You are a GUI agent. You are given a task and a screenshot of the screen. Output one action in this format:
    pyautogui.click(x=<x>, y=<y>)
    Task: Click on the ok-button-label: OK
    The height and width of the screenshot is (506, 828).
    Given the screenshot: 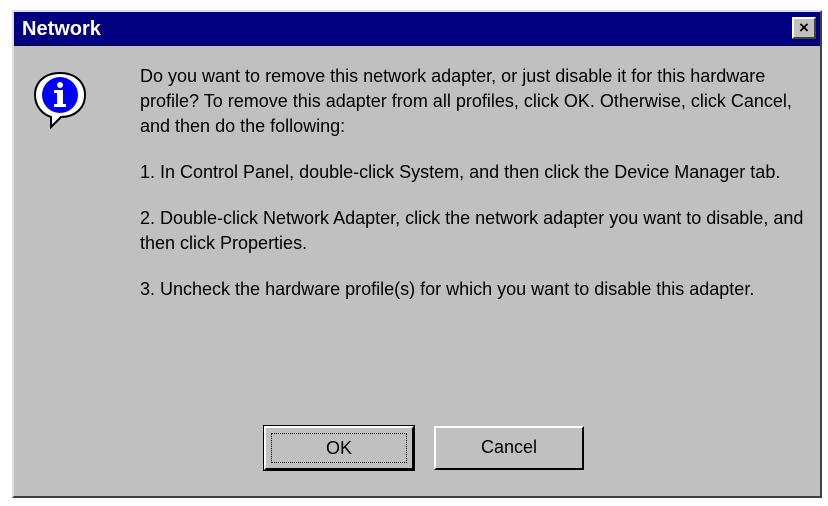 What is the action you would take?
    pyautogui.click(x=339, y=448)
    